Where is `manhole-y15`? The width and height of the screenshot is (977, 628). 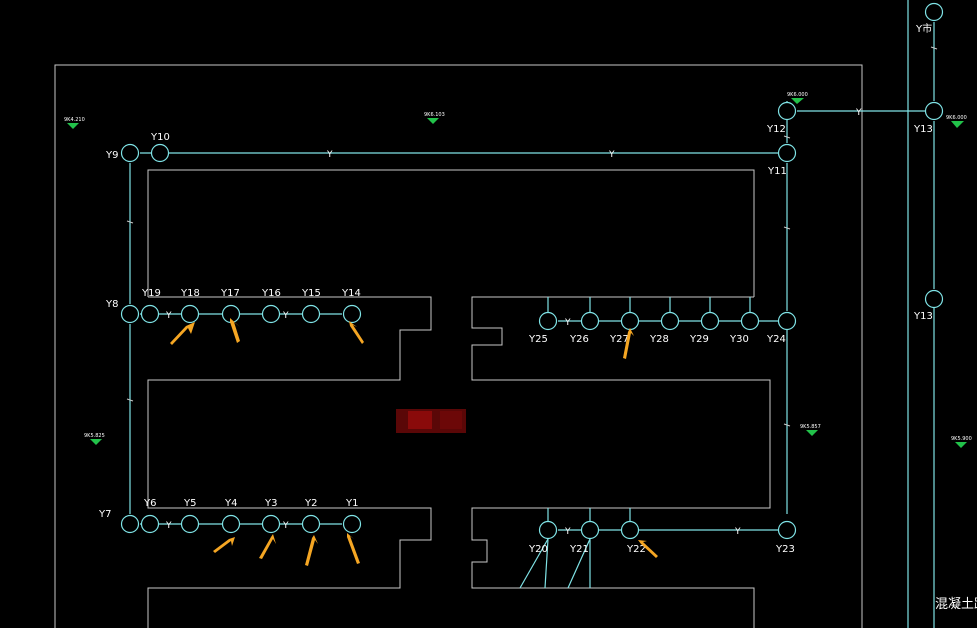
manhole-y15 is located at coordinates (311, 314).